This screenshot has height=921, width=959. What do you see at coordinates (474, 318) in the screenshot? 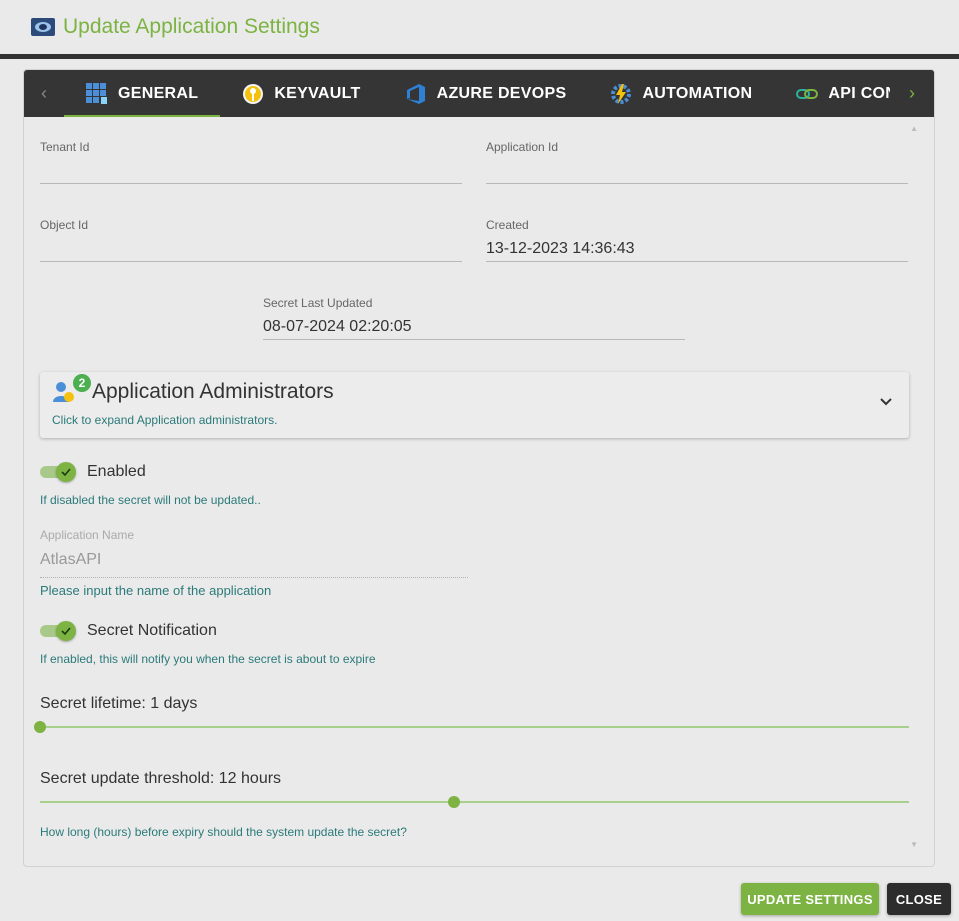
I see `secret-last-updated-field: Secret Last Updated 08-07-2024 02:20:05` at bounding box center [474, 318].